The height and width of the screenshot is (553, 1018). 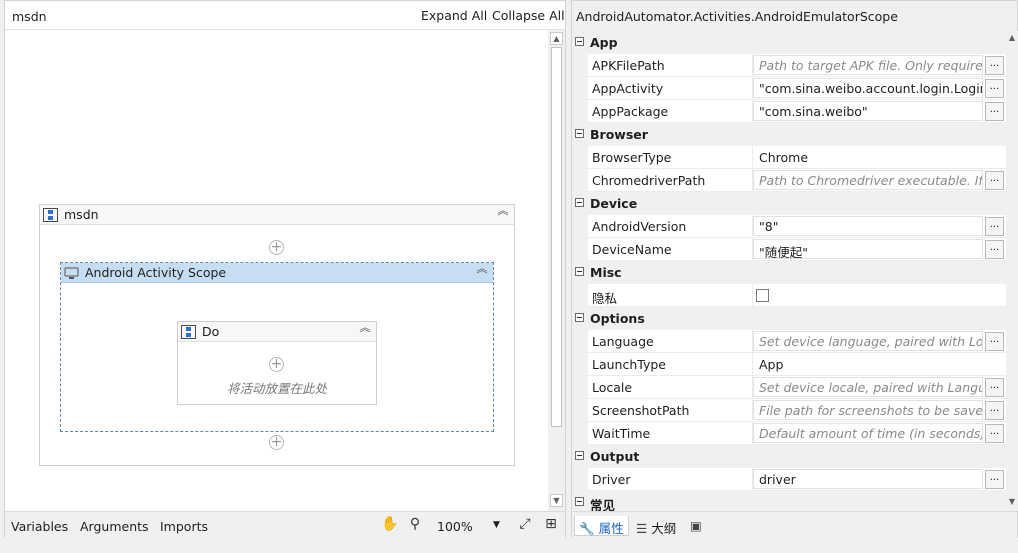 I want to click on property-row: BrowserType Chrome, so click(x=789, y=157).